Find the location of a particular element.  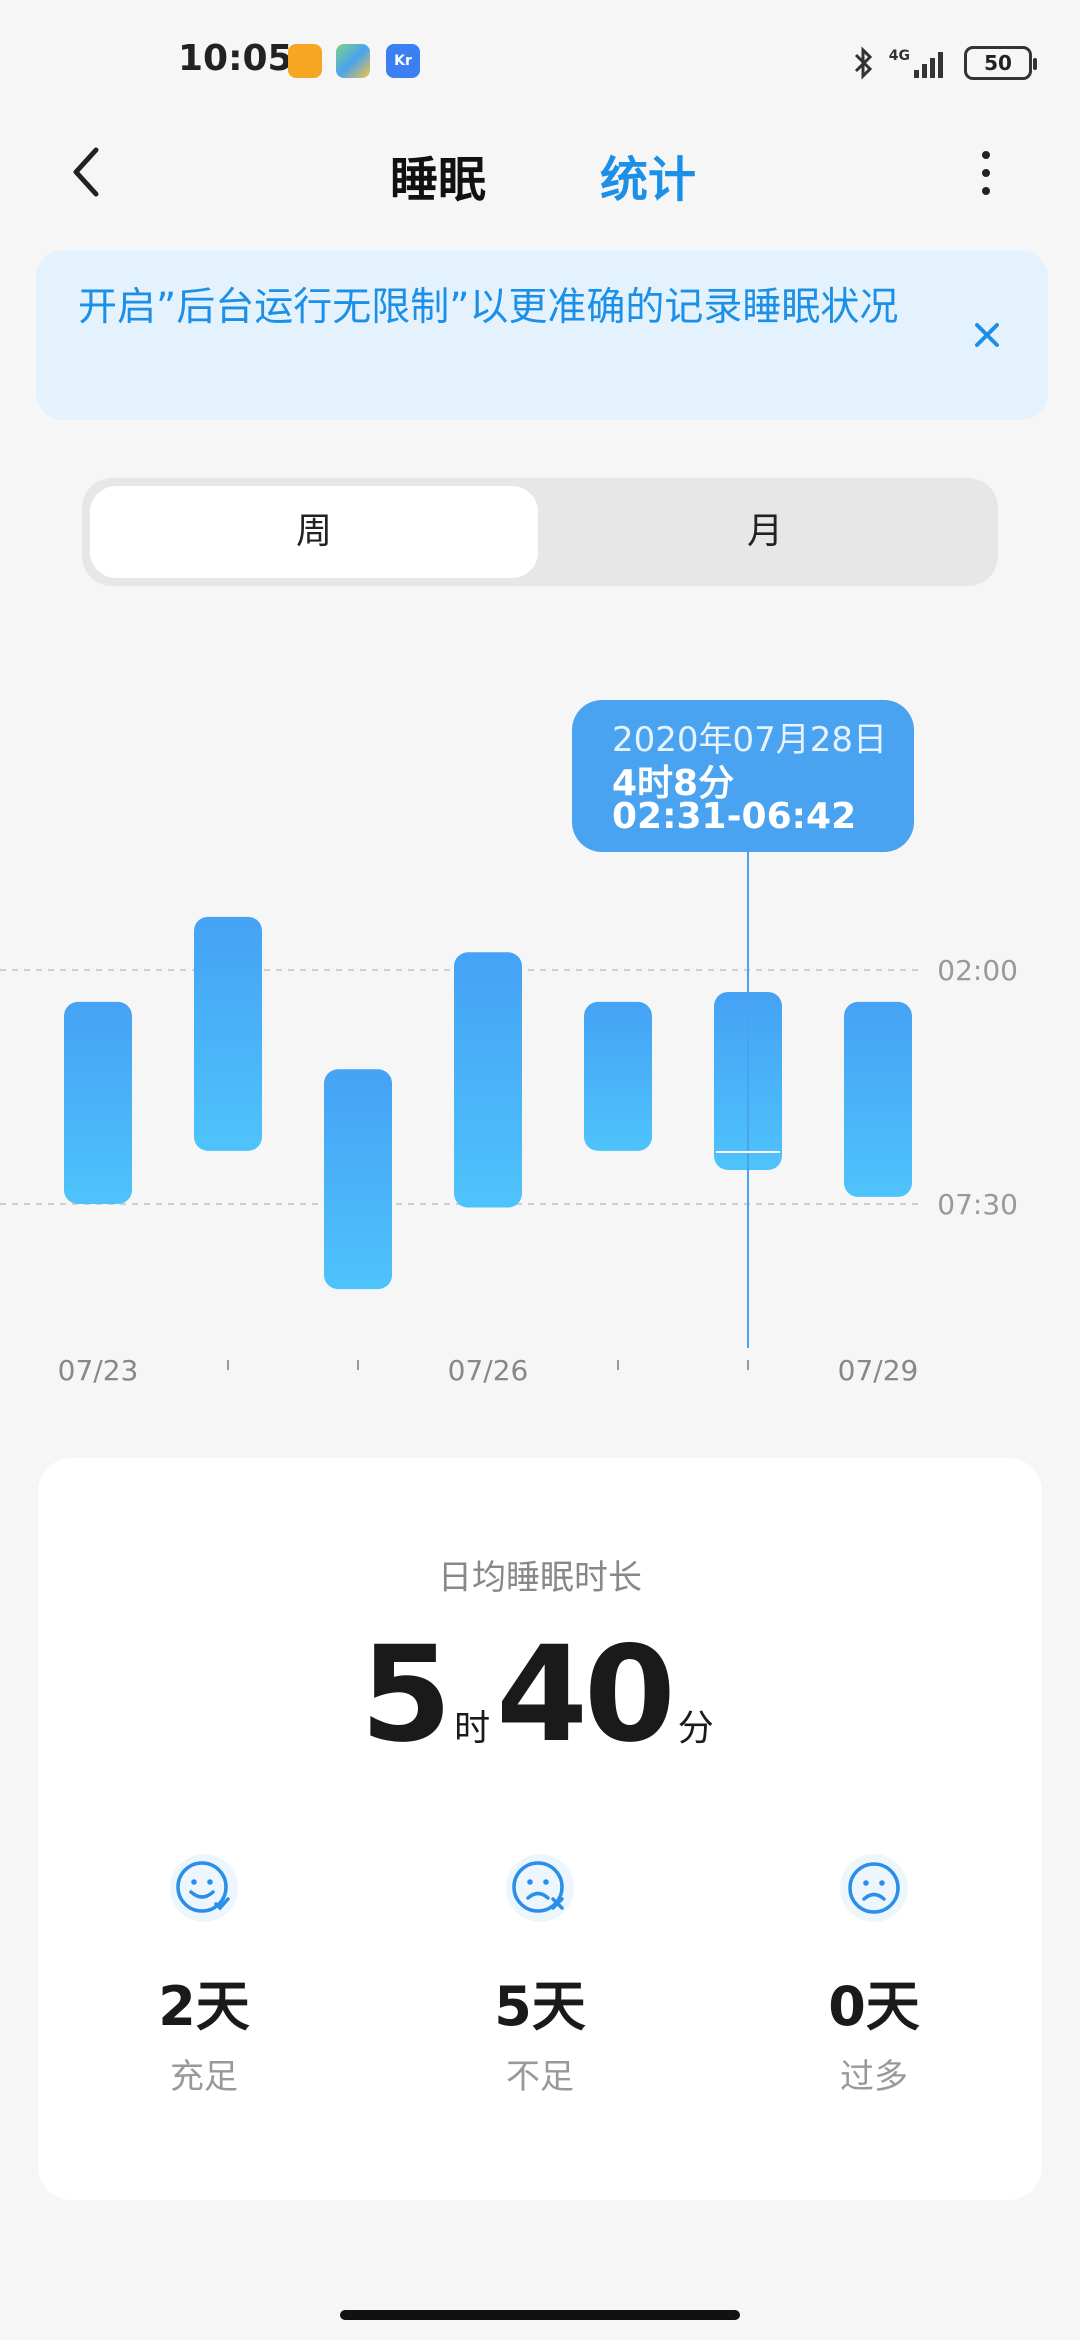

close-icon is located at coordinates (987, 335).